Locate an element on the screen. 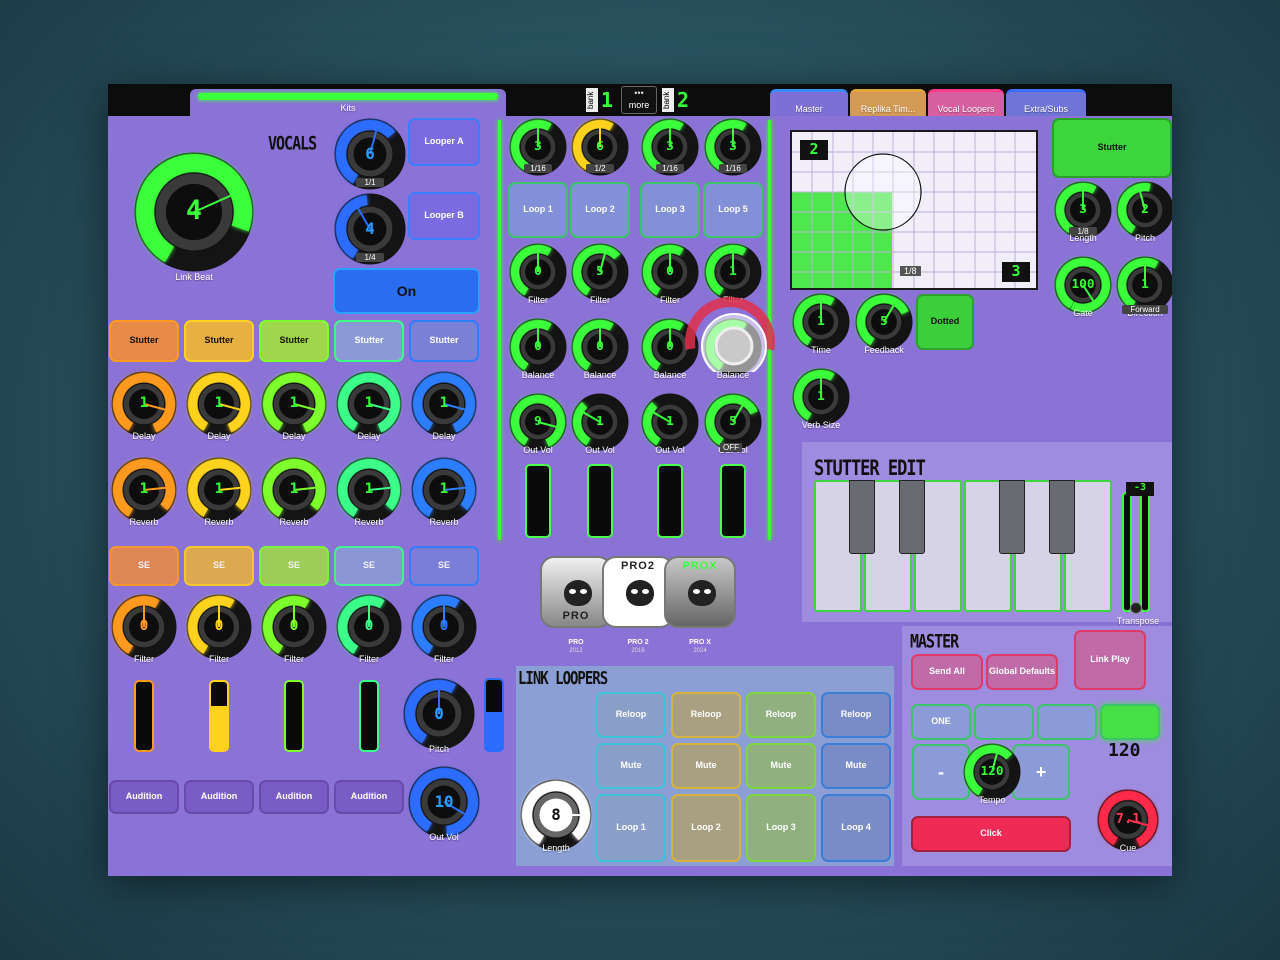 Image resolution: width=1280 pixels, height=960 pixels. xy-grid is located at coordinates (914, 210).